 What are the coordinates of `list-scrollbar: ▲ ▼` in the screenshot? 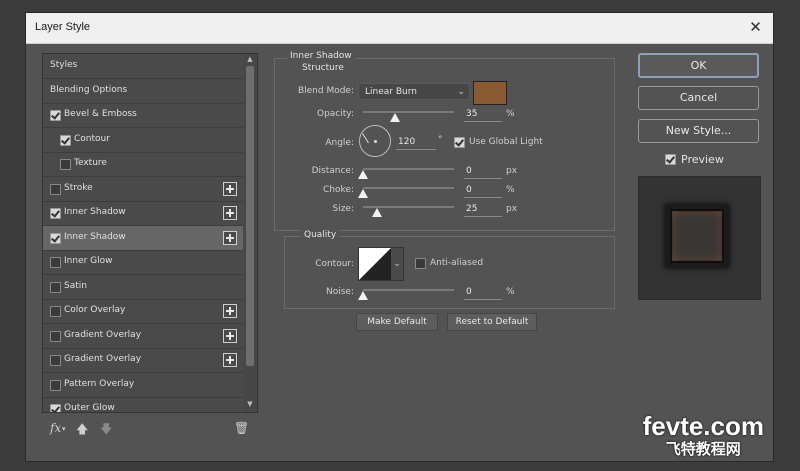 It's located at (250, 233).